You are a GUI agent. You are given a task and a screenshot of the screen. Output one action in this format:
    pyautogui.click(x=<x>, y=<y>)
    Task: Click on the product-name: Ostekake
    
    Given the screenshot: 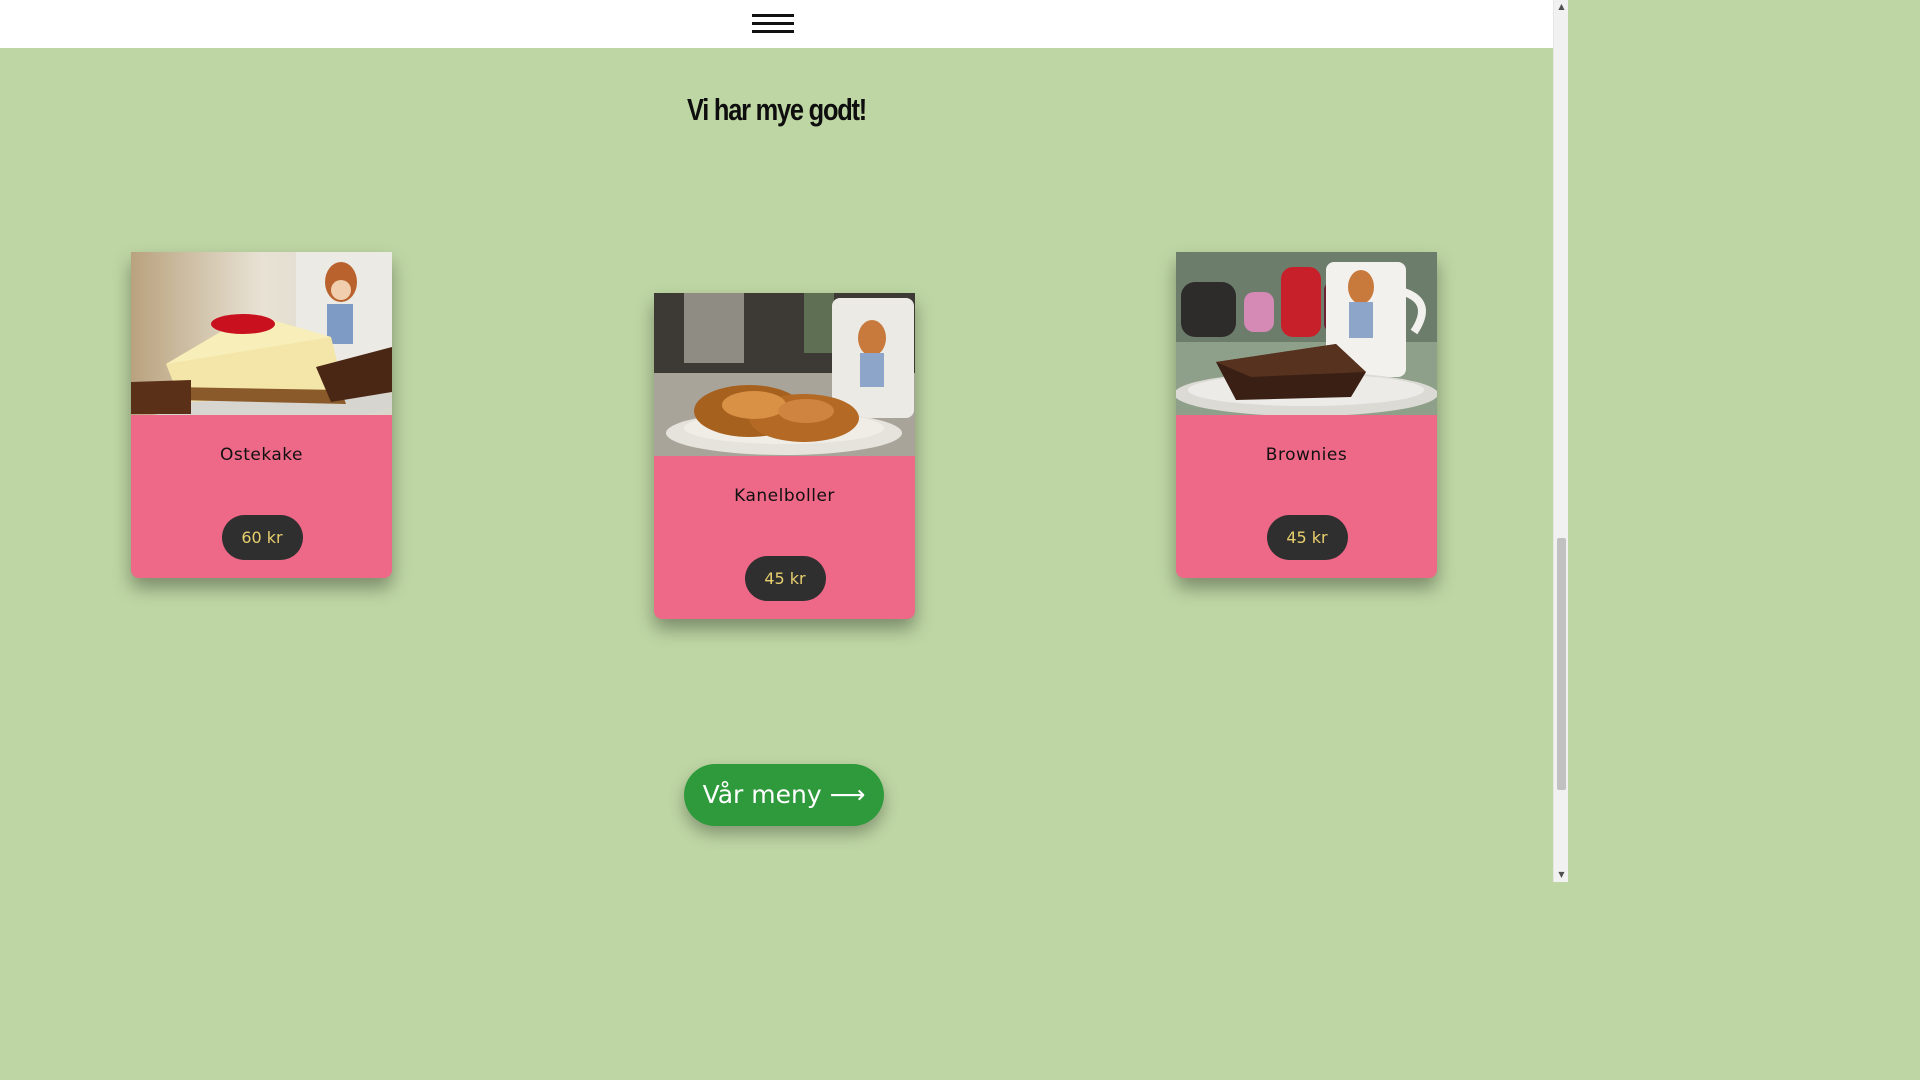 What is the action you would take?
    pyautogui.click(x=261, y=455)
    